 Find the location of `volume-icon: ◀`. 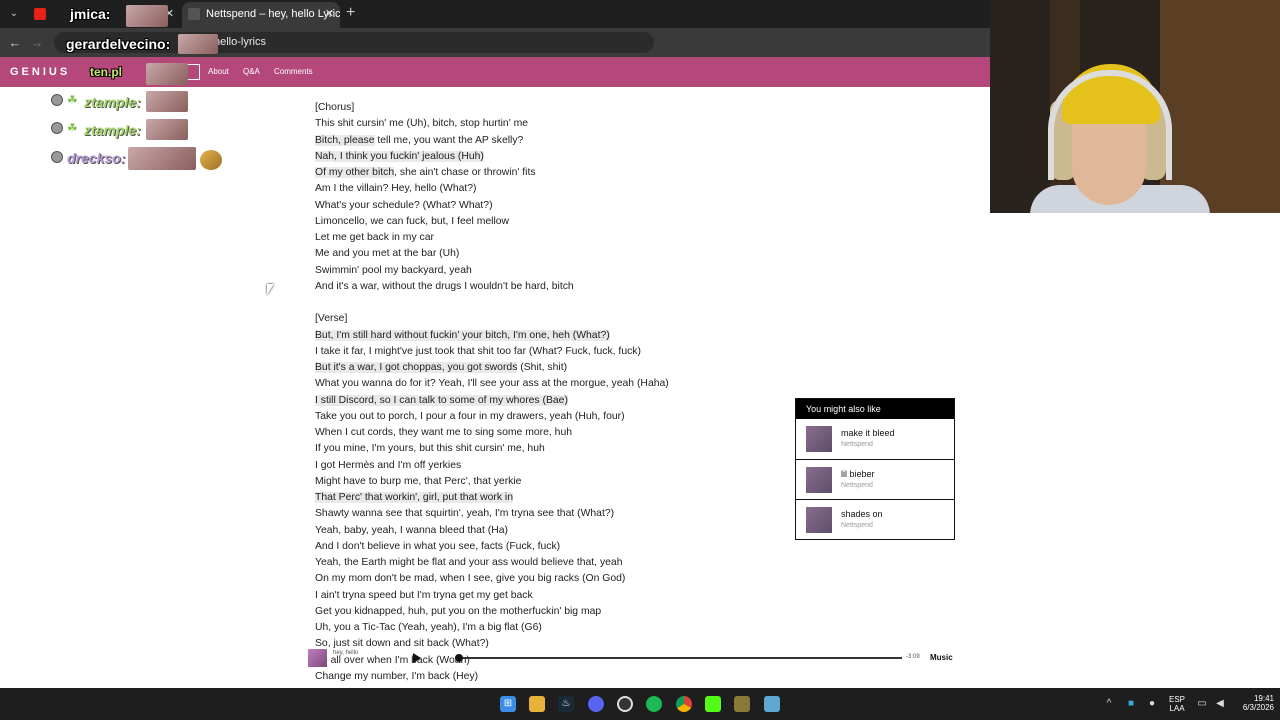

volume-icon: ◀ is located at coordinates (1220, 704).